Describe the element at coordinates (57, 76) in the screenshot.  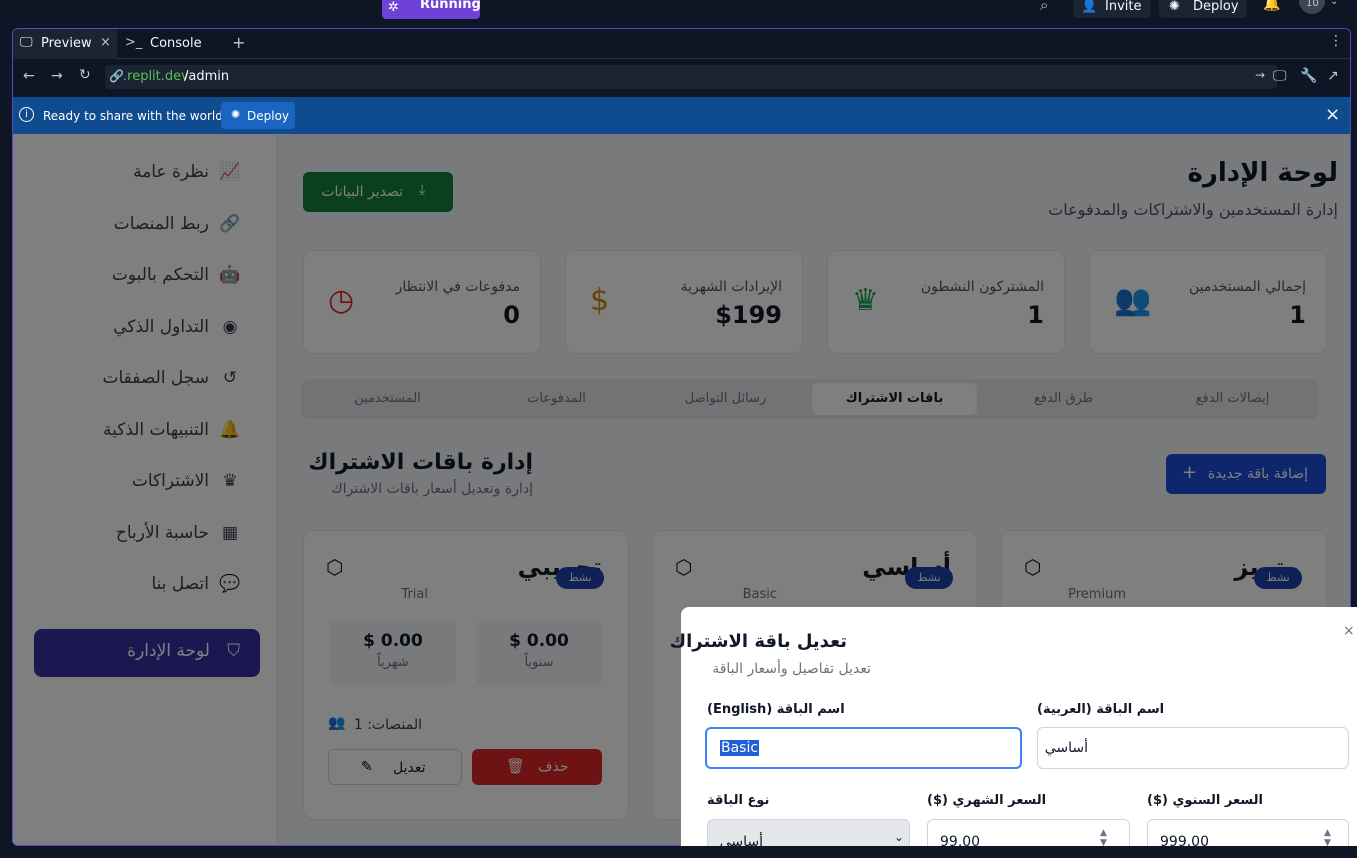
I see `forward-icon: →` at that location.